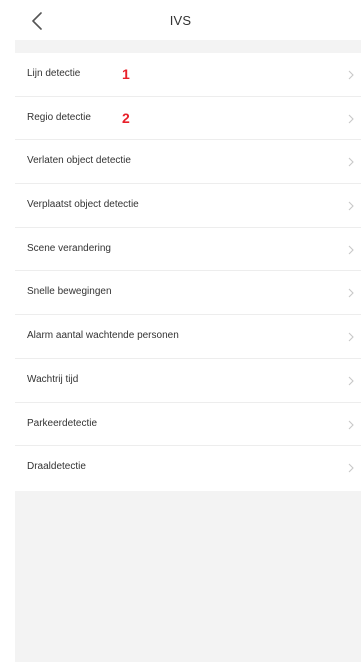 This screenshot has height=662, width=361. Describe the element at coordinates (188, 75) in the screenshot. I see `menu-item-lijn-detectie: Lijn detectie 1` at that location.